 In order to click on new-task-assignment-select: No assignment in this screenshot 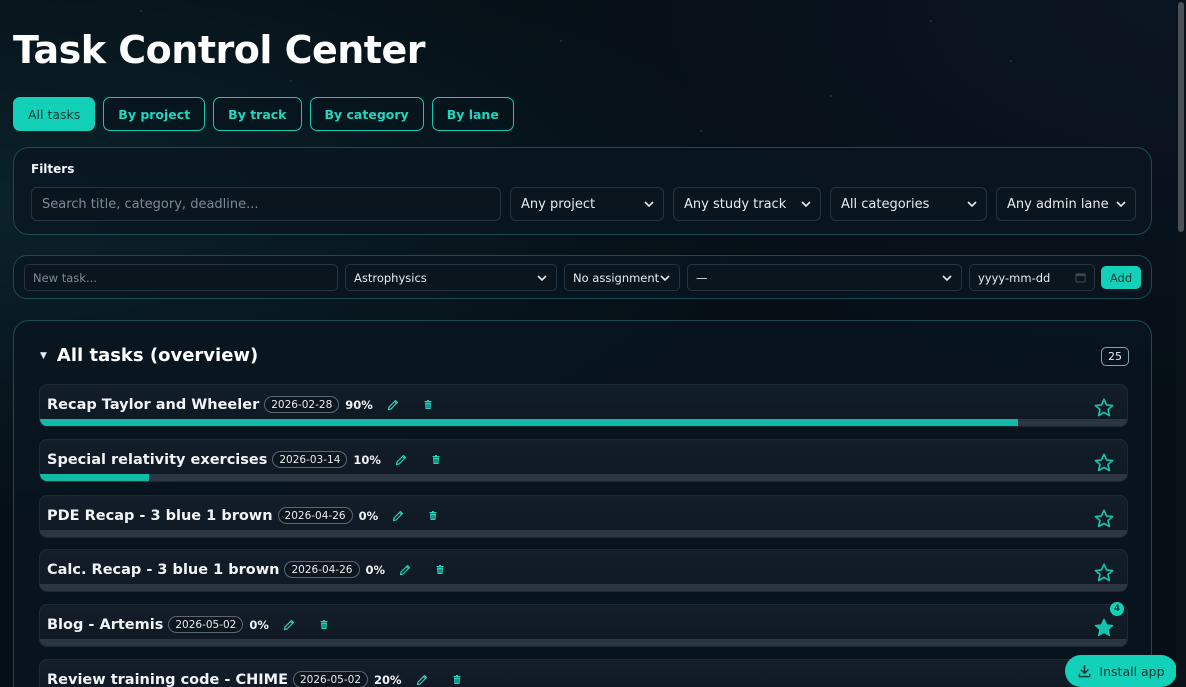, I will do `click(622, 277)`.